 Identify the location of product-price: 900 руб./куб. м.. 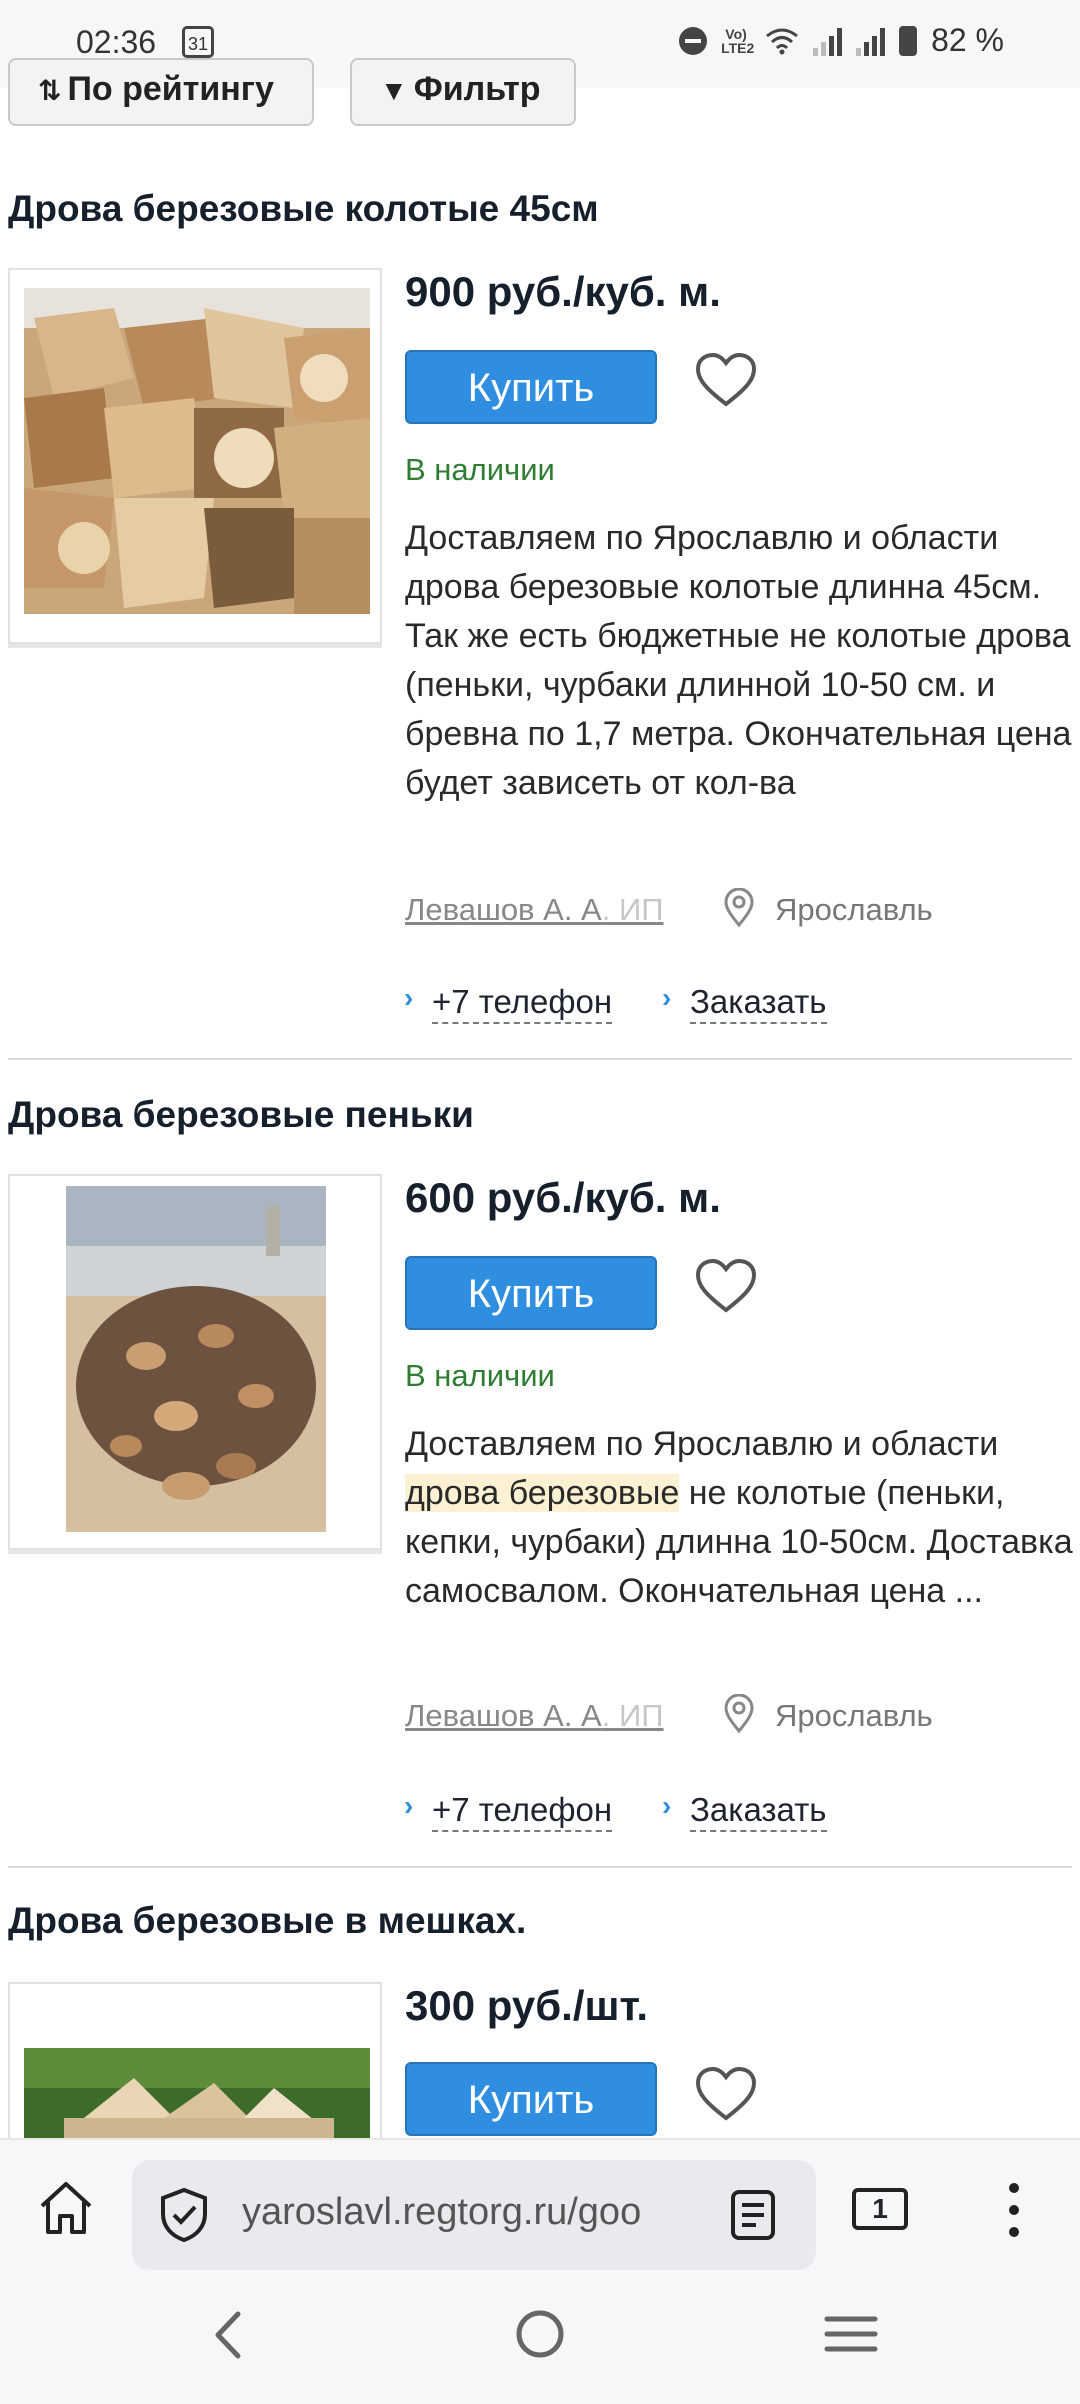
(563, 291).